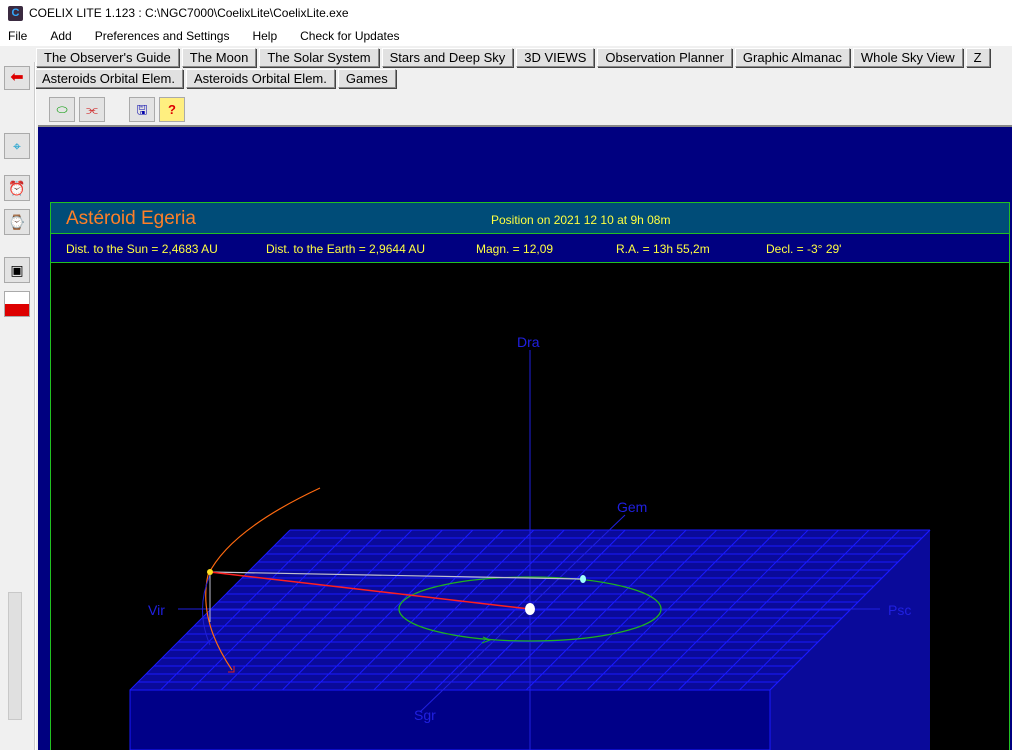  Describe the element at coordinates (899, 610) in the screenshot. I see `label-psc: Psc` at that location.